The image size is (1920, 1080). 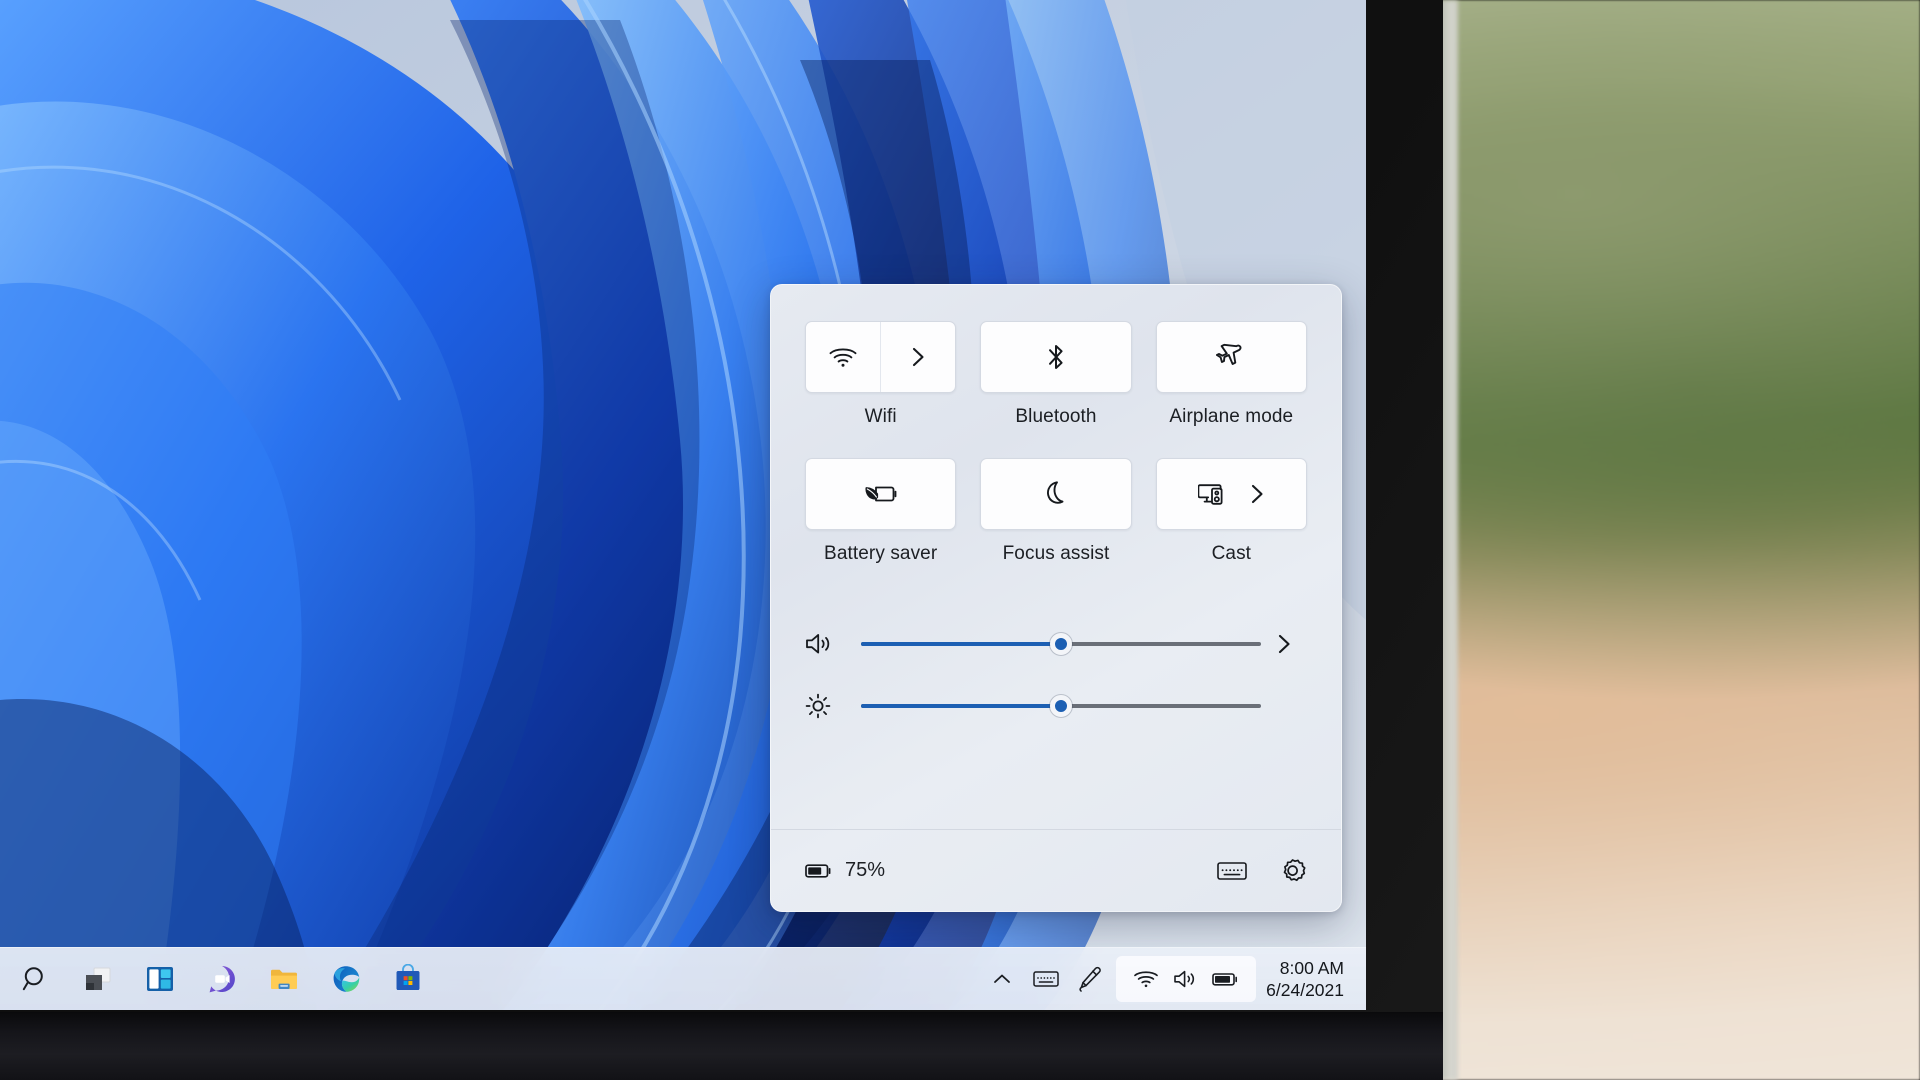 I want to click on quick-settings-tray-button, so click(x=1186, y=979).